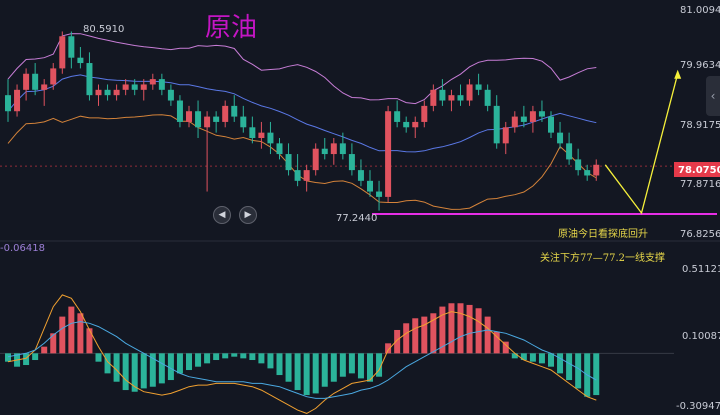  I want to click on current-price-label: 78.0750, so click(699, 170).